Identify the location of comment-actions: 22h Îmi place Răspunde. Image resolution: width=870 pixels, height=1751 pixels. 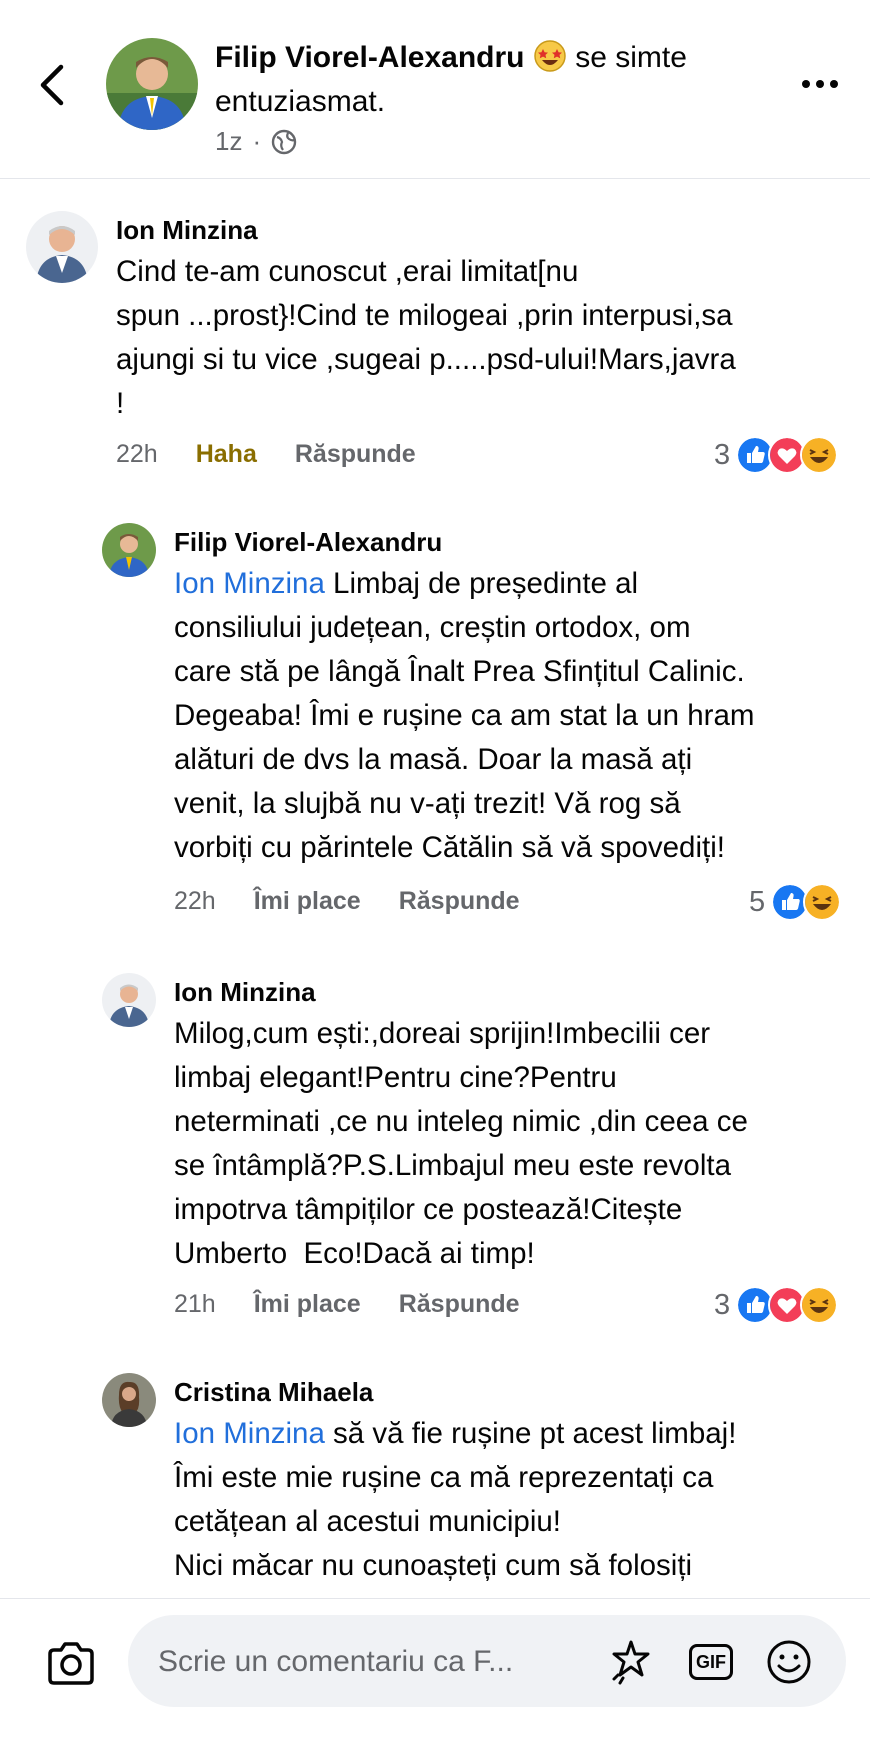
(347, 901).